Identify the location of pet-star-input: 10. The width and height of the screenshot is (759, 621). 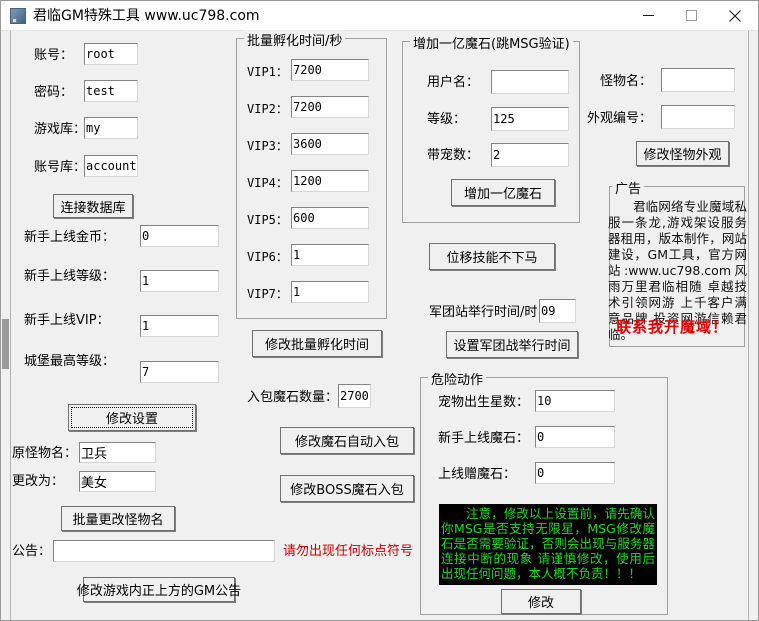
(575, 401).